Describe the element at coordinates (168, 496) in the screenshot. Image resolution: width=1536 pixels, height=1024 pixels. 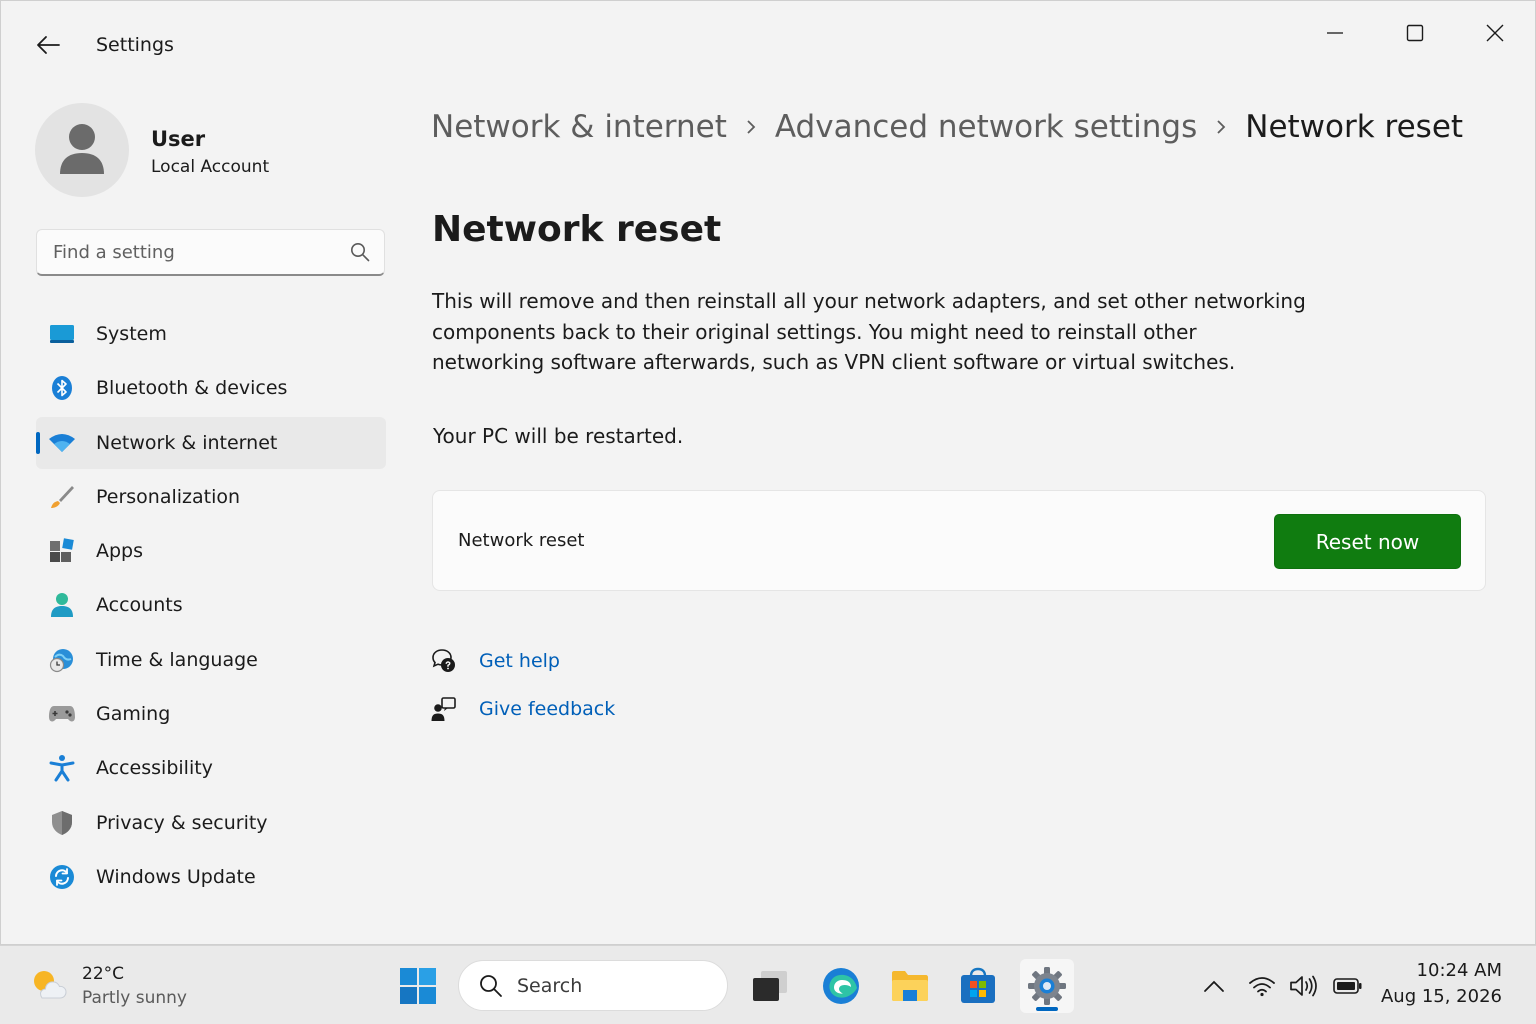
I see `sidebar-item-label: Personalization` at that location.